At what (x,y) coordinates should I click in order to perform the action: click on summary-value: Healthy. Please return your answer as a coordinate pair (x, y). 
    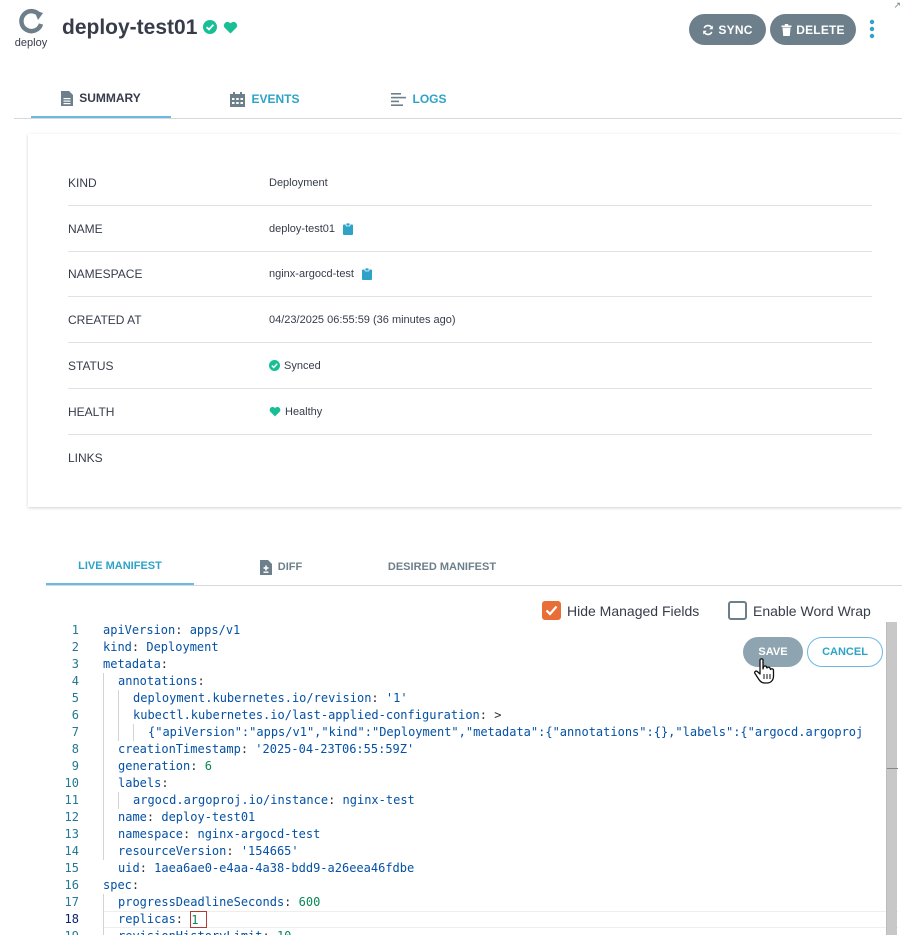
    Looking at the image, I should click on (304, 411).